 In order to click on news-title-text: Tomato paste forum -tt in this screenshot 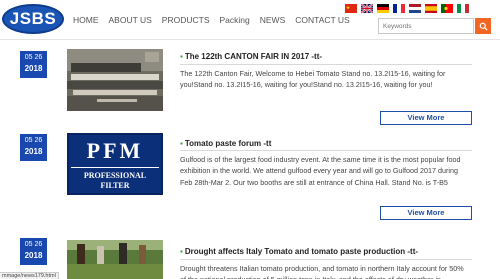, I will do `click(228, 143)`.